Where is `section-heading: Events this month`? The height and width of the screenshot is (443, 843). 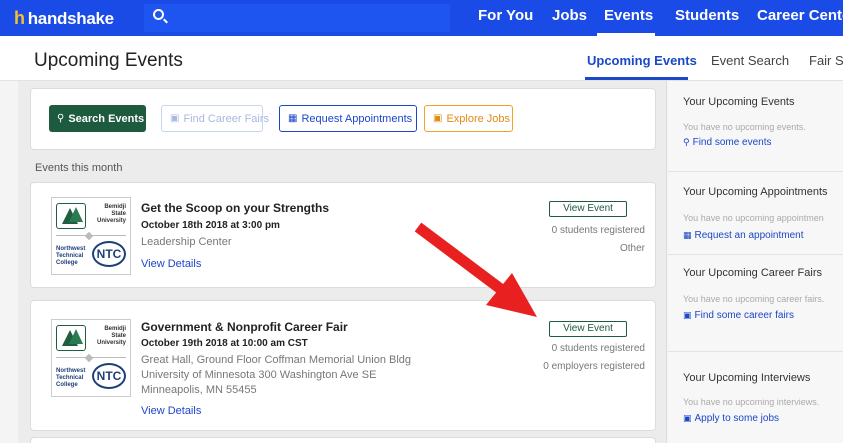 section-heading: Events this month is located at coordinates (79, 168).